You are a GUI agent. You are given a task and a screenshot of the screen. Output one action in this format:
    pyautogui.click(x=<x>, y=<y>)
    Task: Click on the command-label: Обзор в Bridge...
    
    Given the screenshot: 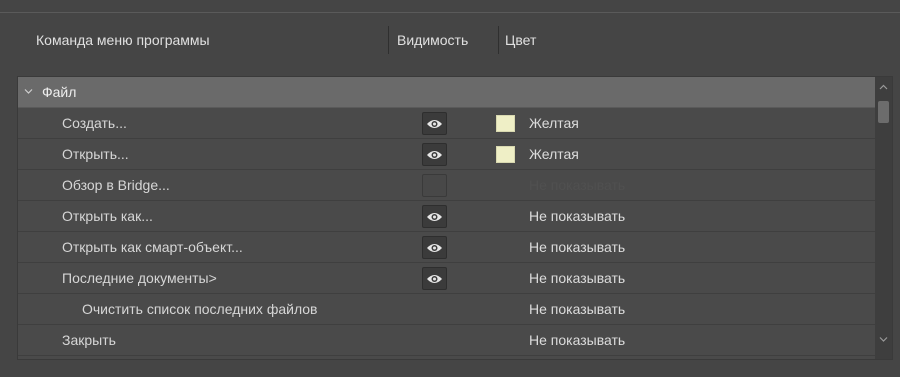 What is the action you would take?
    pyautogui.click(x=116, y=185)
    